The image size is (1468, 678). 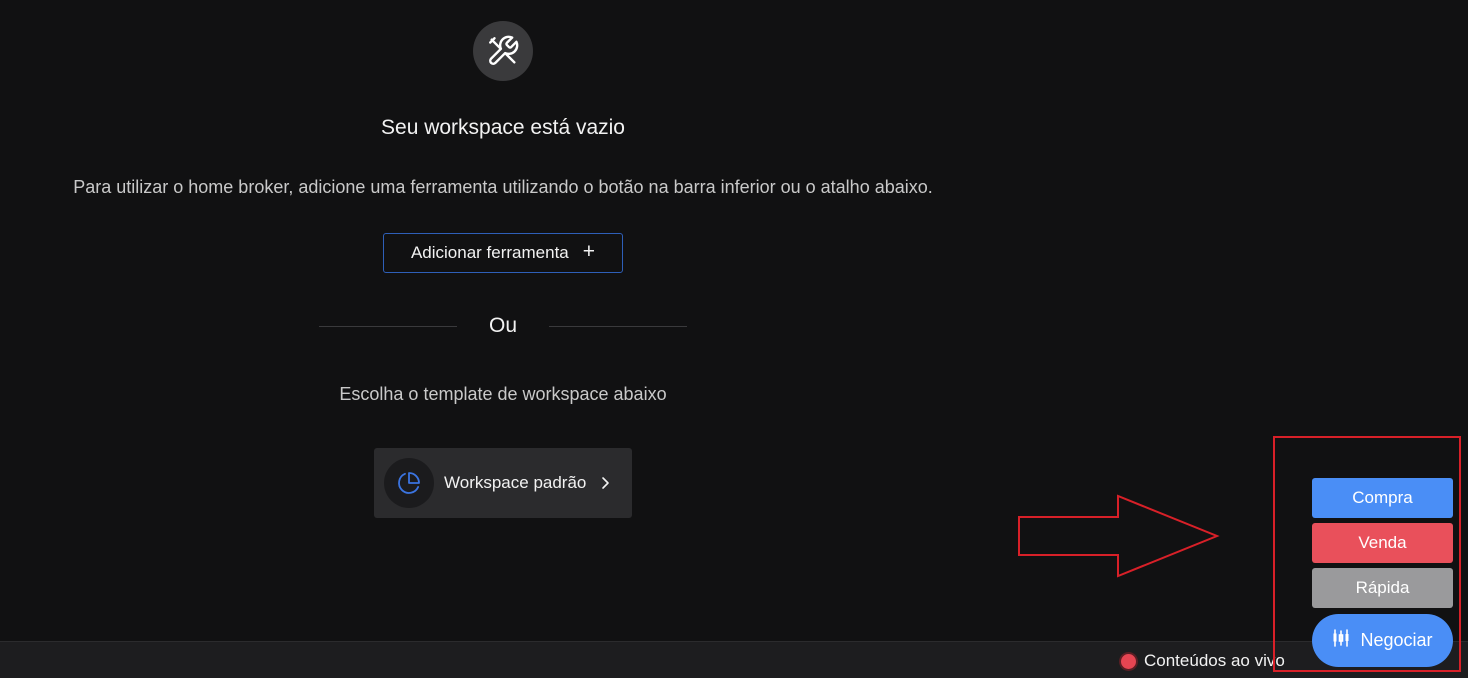 I want to click on template-label: Workspace padrão, so click(x=515, y=482).